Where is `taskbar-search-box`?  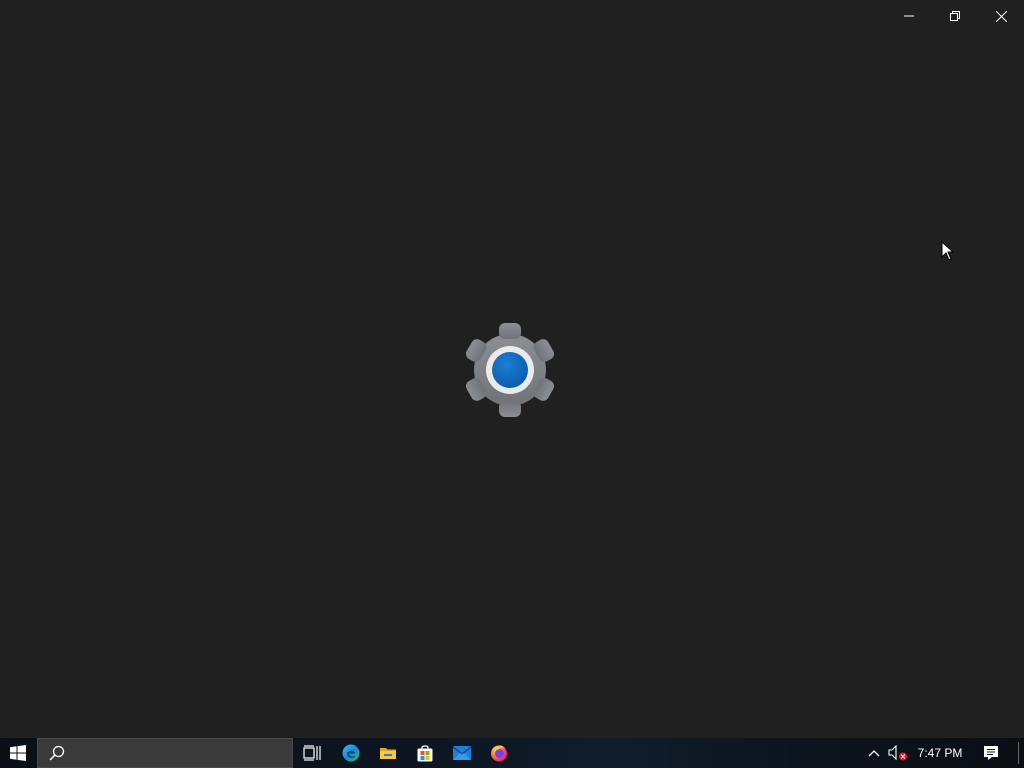
taskbar-search-box is located at coordinates (165, 753).